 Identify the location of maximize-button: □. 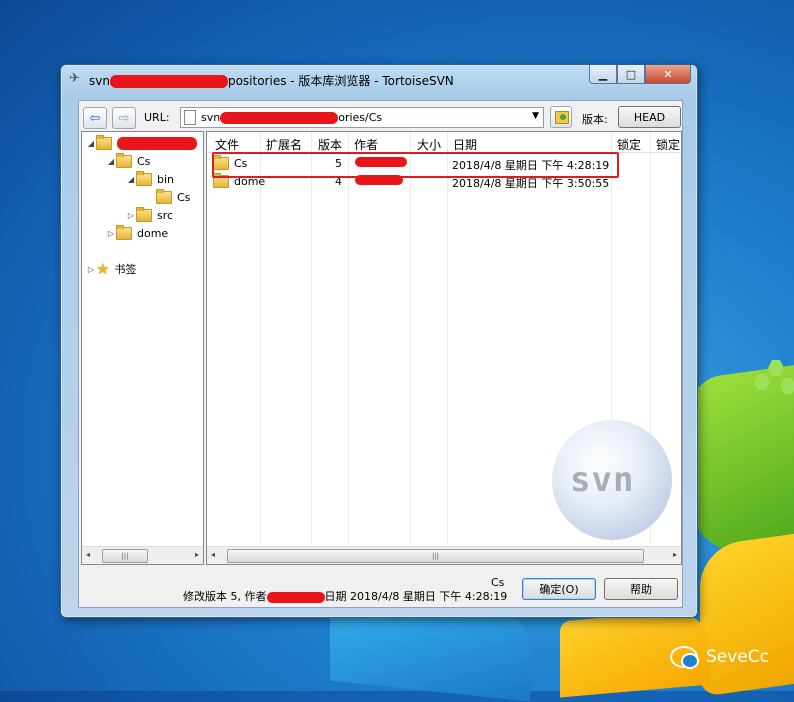
(631, 74).